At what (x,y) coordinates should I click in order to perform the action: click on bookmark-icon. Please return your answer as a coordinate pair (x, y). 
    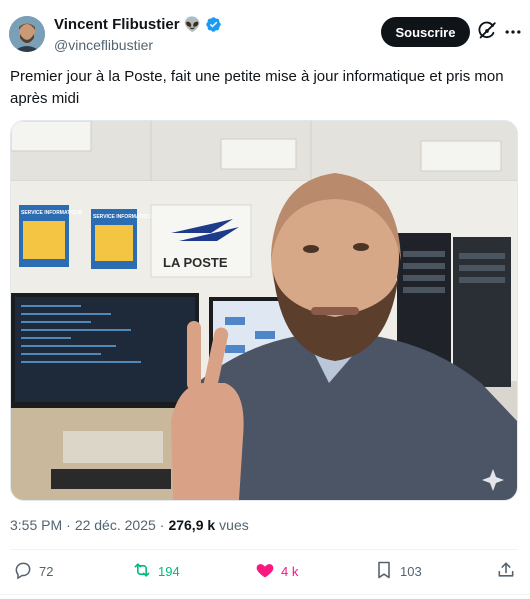
    Looking at the image, I should click on (384, 571).